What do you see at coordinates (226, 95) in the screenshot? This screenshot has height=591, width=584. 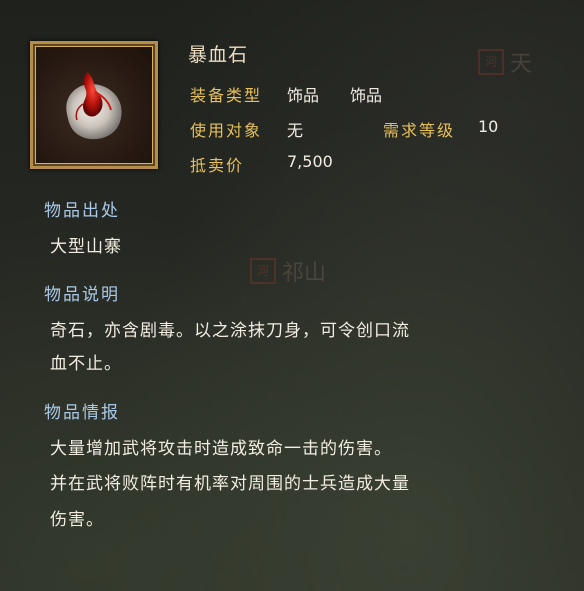 I see `equip-type-label: 装备类型` at bounding box center [226, 95].